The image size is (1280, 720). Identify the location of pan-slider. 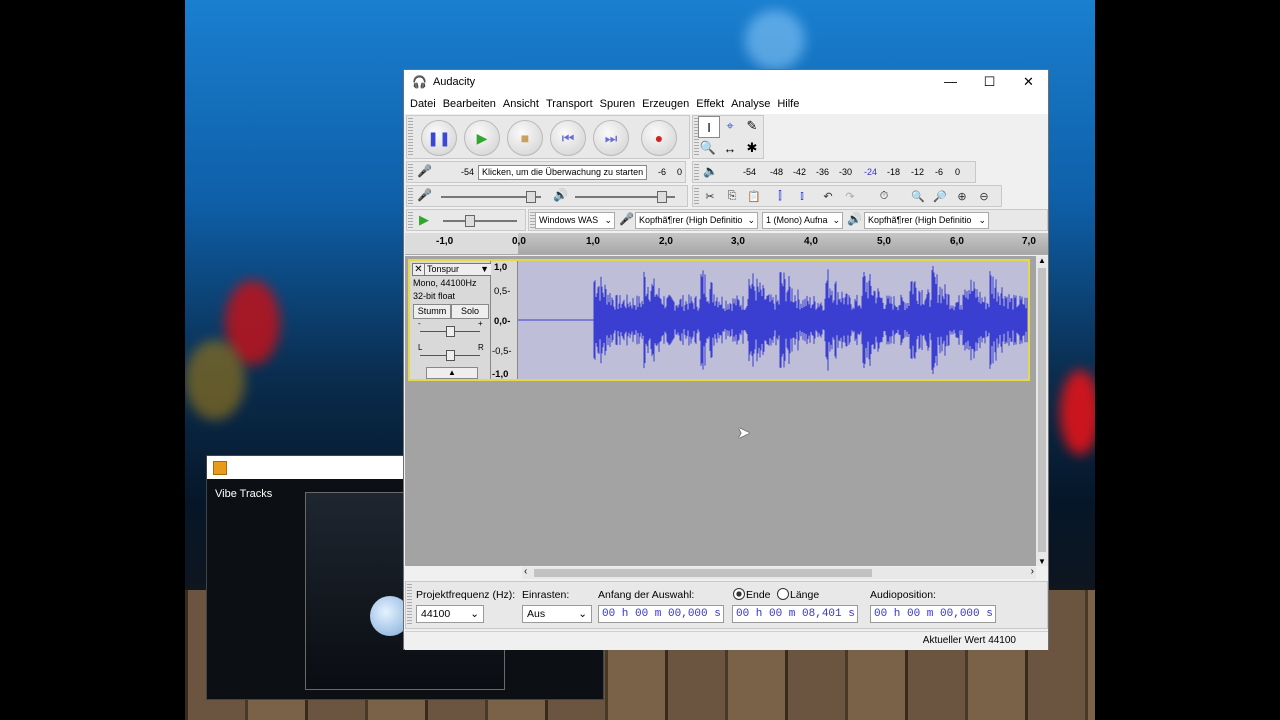
(450, 355).